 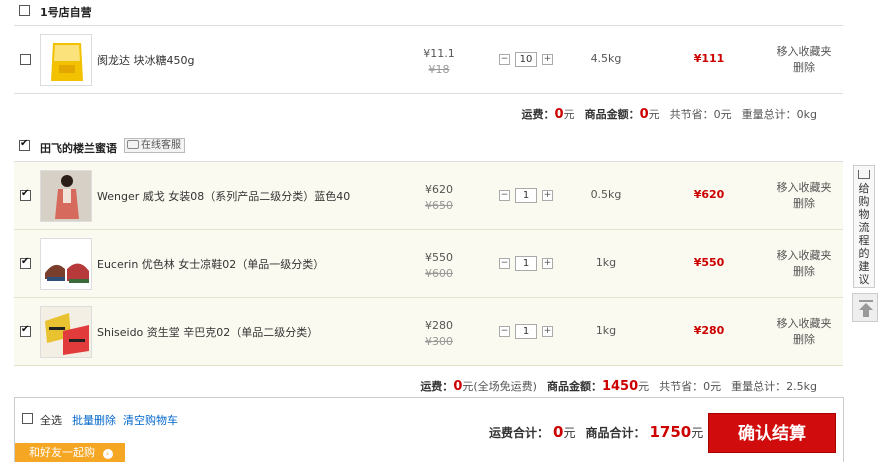 I want to click on clear-cart-link: 清空购物车, so click(x=150, y=420).